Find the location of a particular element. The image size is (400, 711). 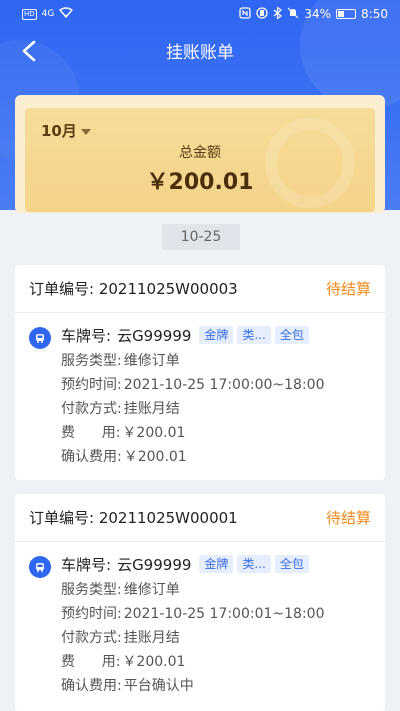

signal-icon: 4G is located at coordinates (48, 14).